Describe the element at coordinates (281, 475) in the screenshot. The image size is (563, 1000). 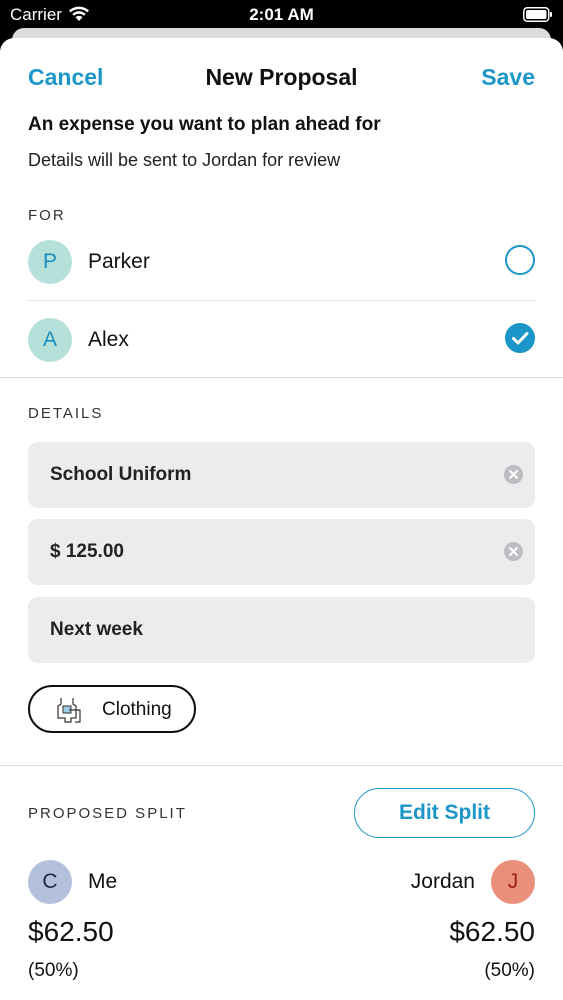
I see `expense-name-field: School Uniform` at that location.